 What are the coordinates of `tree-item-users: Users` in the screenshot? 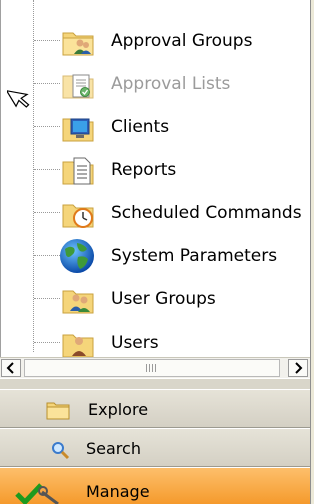 It's located at (155, 339).